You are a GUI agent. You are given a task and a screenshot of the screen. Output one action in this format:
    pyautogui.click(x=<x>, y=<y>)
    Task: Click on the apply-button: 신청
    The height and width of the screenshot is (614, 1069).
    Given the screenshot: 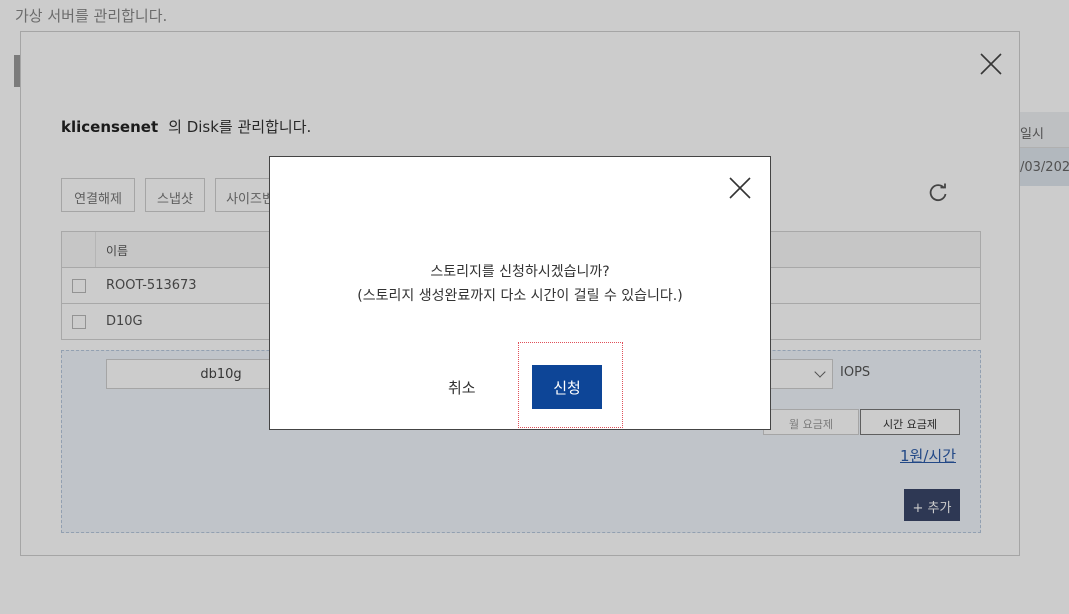 What is the action you would take?
    pyautogui.click(x=567, y=387)
    